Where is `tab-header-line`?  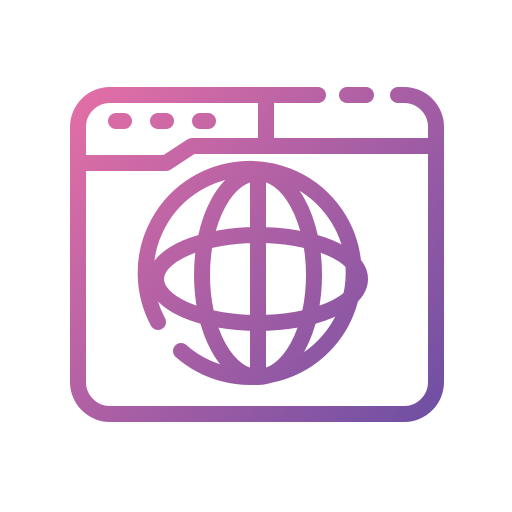 tab-header-line is located at coordinates (257, 154).